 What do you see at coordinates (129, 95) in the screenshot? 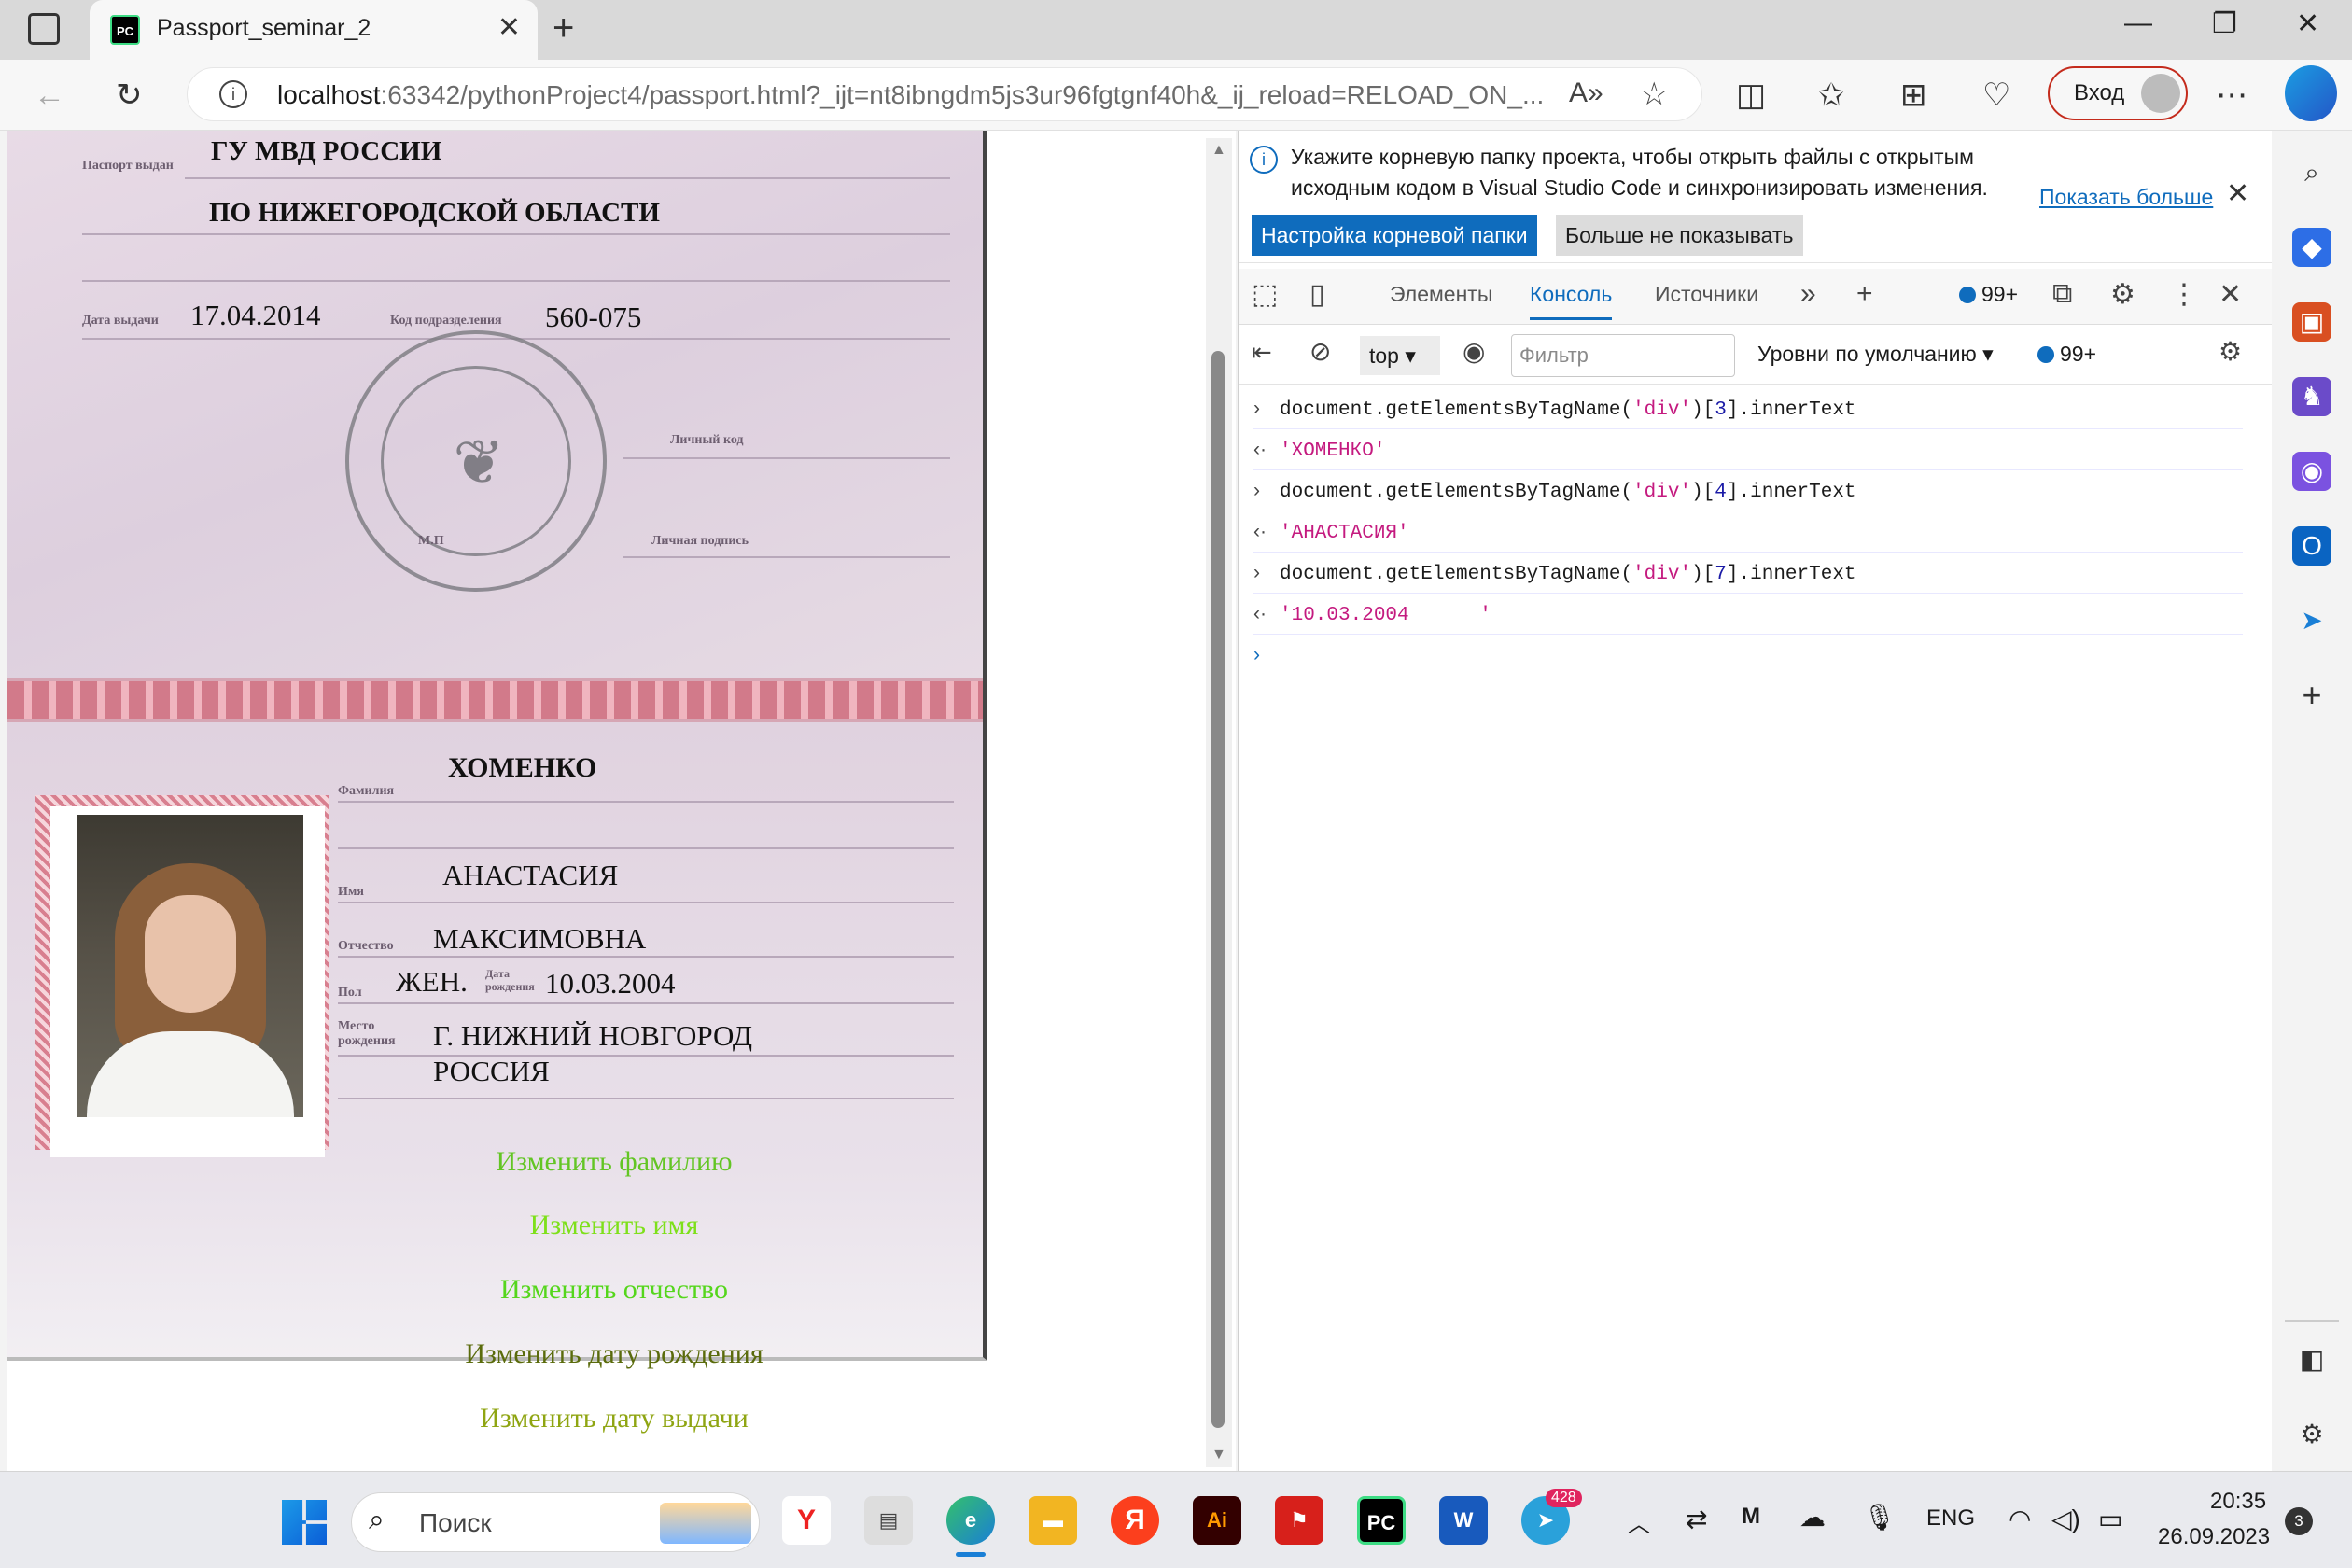
I see `refresh-icon: ↻` at bounding box center [129, 95].